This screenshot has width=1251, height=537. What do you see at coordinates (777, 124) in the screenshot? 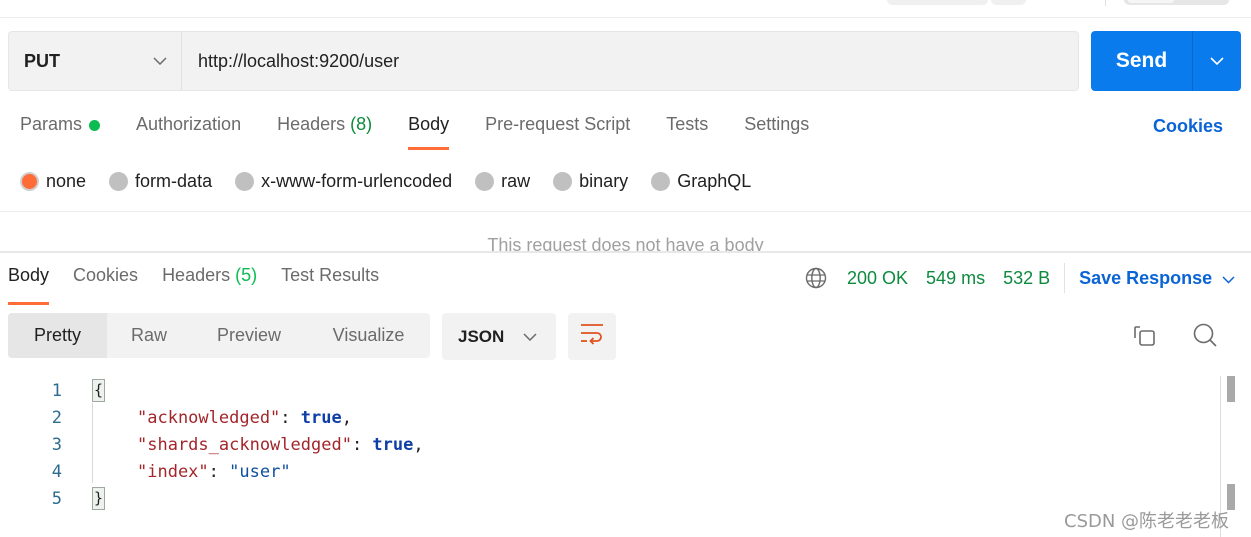
I see `tab-label: Settings` at bounding box center [777, 124].